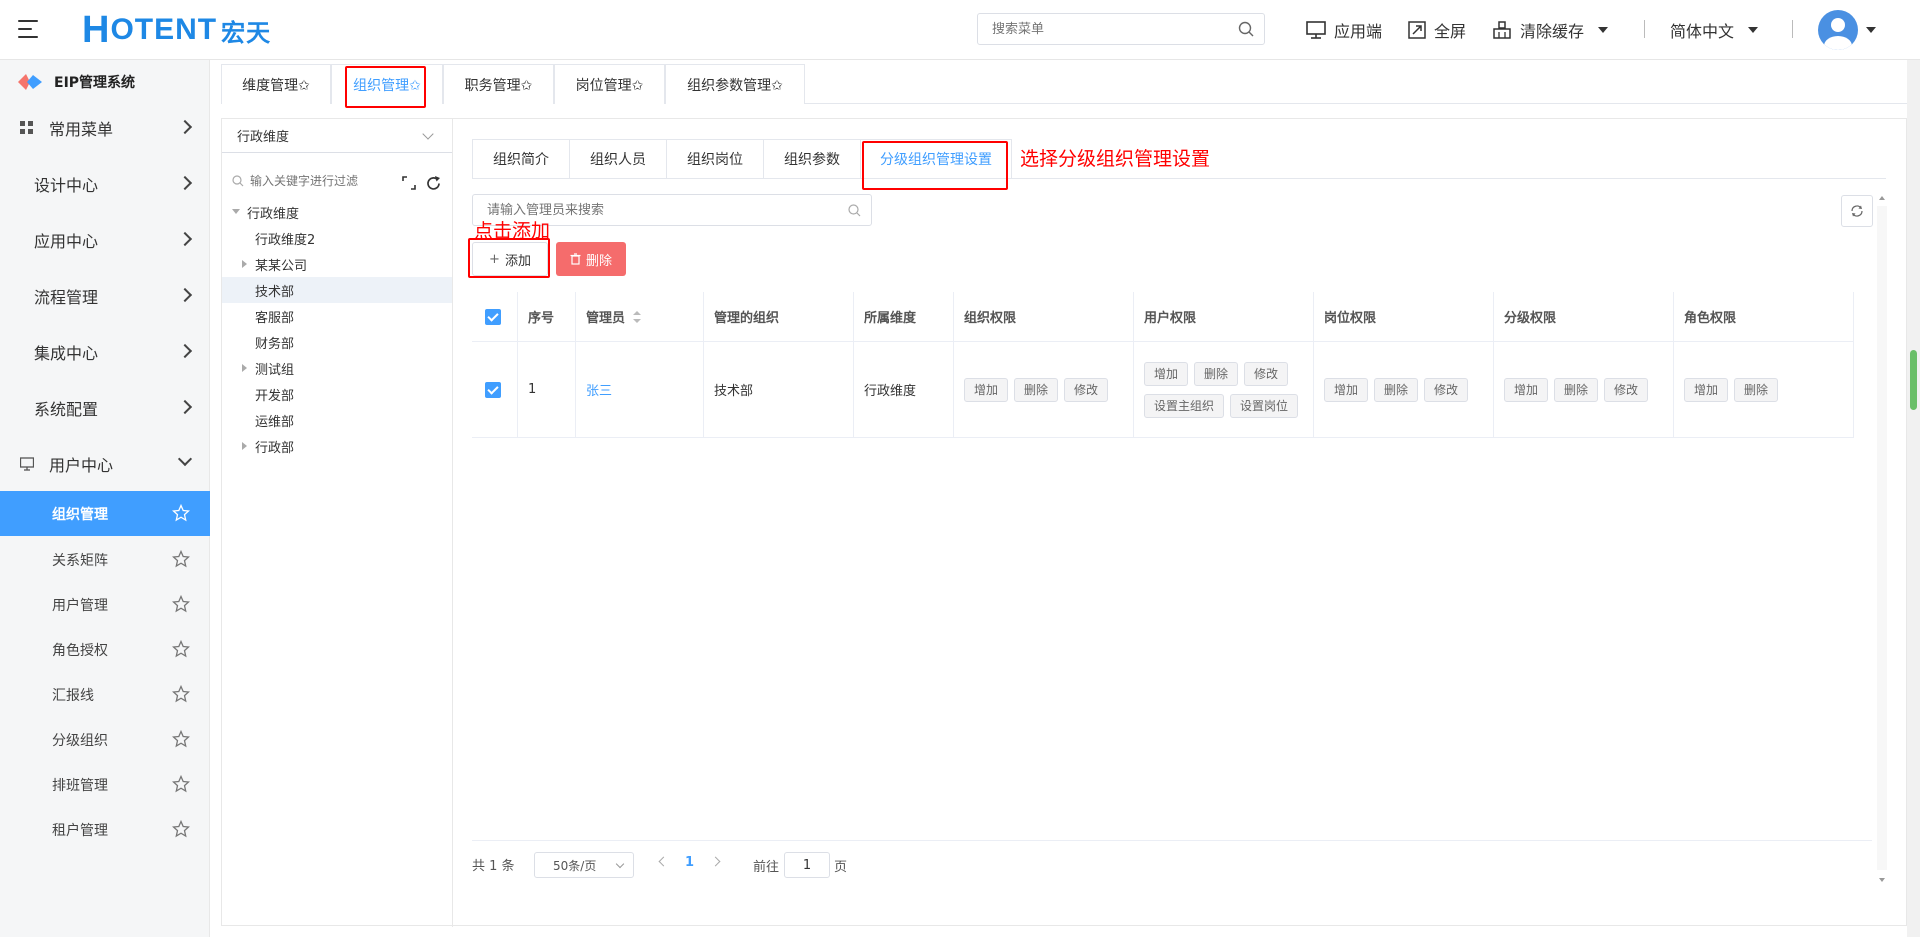  Describe the element at coordinates (276, 84) in the screenshot. I see `tab-dimension-manage: 维度管理✩` at that location.